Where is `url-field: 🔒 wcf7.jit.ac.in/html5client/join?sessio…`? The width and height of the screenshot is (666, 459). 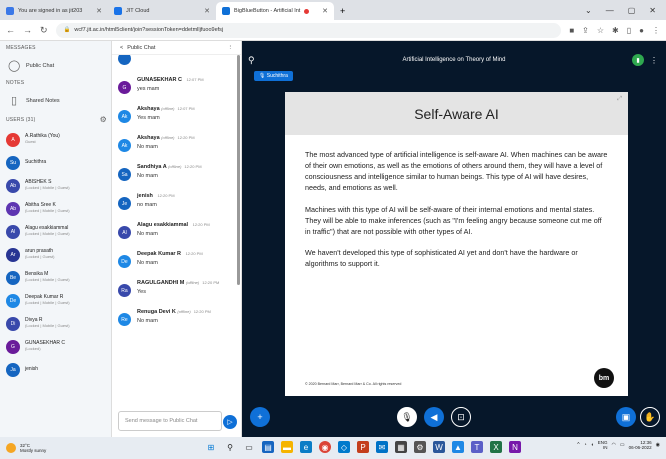
url-field: 🔒 wcf7.jit.ac.in/html5client/join?sessio… is located at coordinates (308, 30).